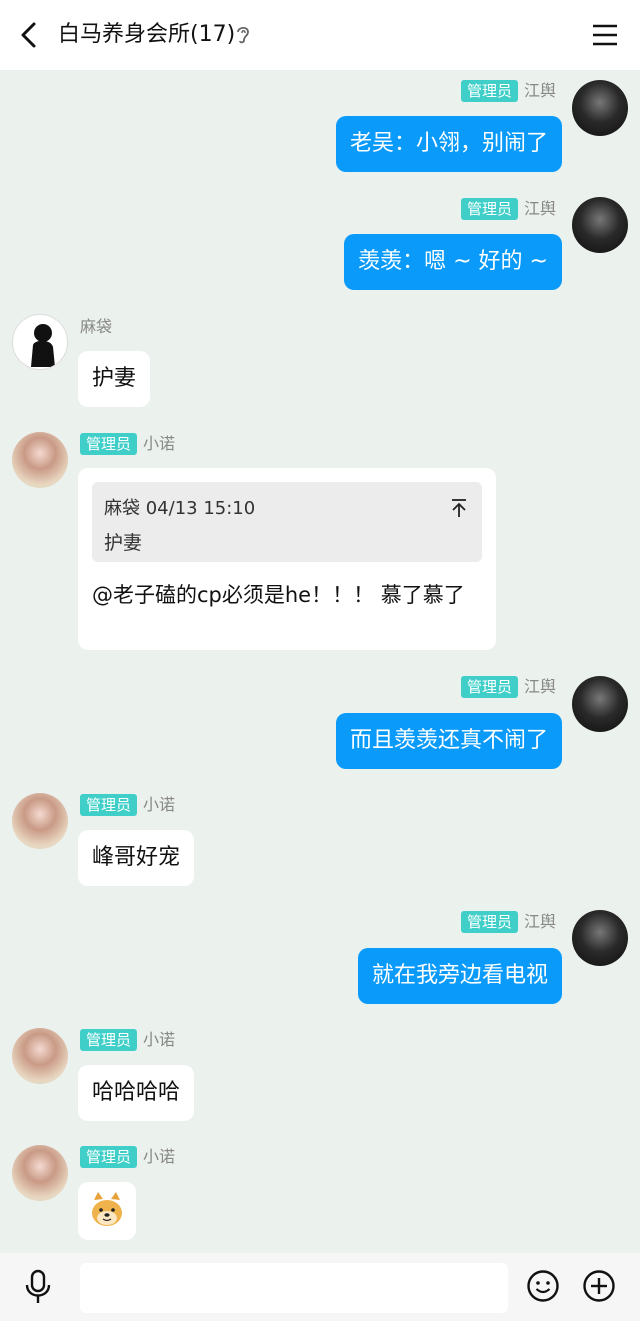  I want to click on message-bubble: 而且羡羡还真不闹了, so click(448, 741).